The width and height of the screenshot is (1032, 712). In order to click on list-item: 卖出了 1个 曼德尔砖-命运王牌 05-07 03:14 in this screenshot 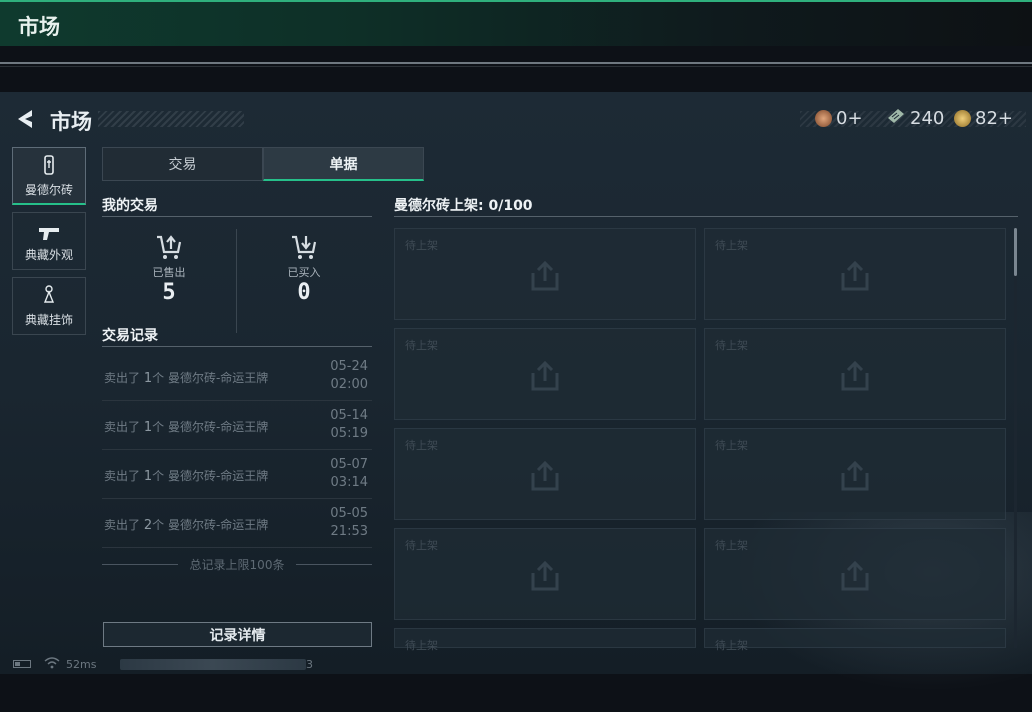, I will do `click(237, 474)`.